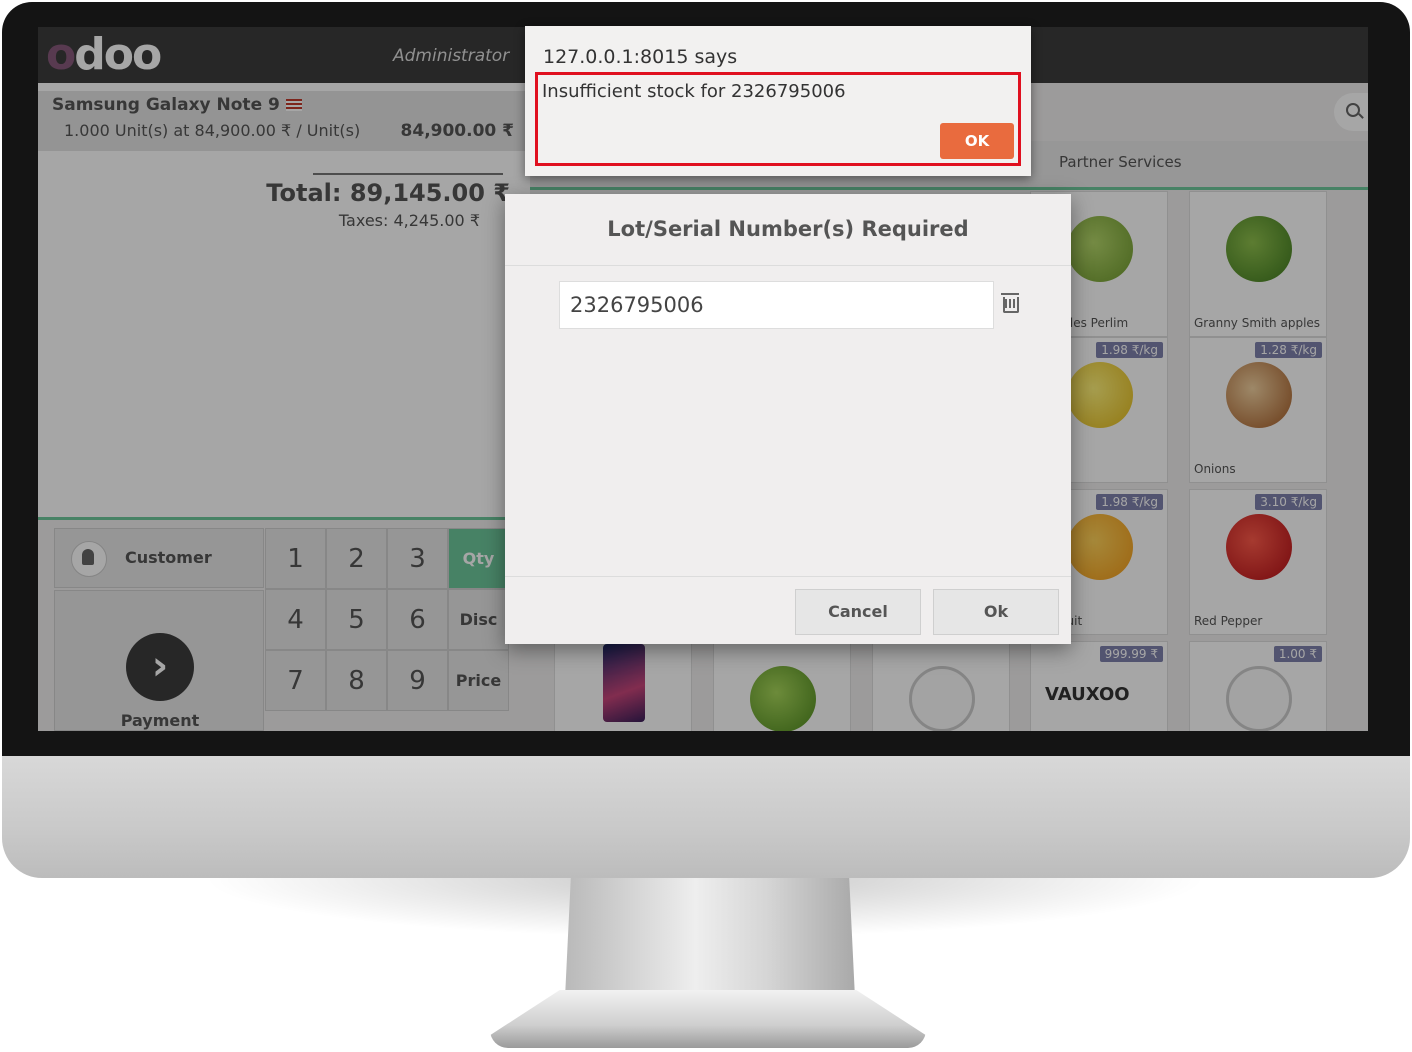 The width and height of the screenshot is (1412, 1052). I want to click on dialog-footer: Cancel Ok, so click(788, 610).